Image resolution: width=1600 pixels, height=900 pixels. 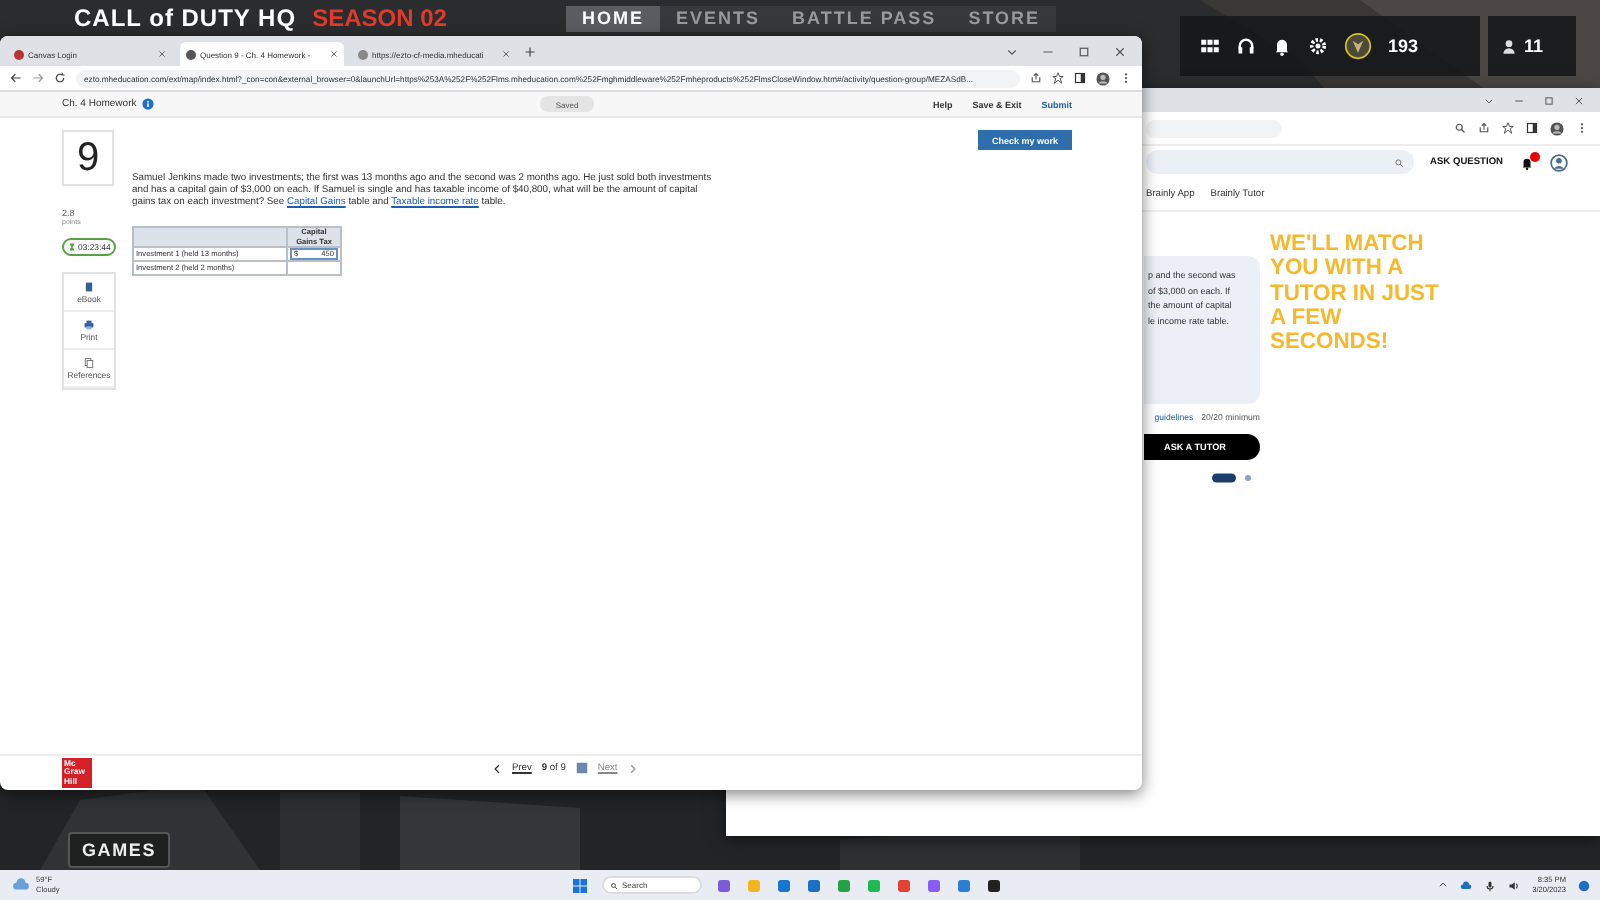 What do you see at coordinates (580, 885) in the screenshot?
I see `windows-icon` at bounding box center [580, 885].